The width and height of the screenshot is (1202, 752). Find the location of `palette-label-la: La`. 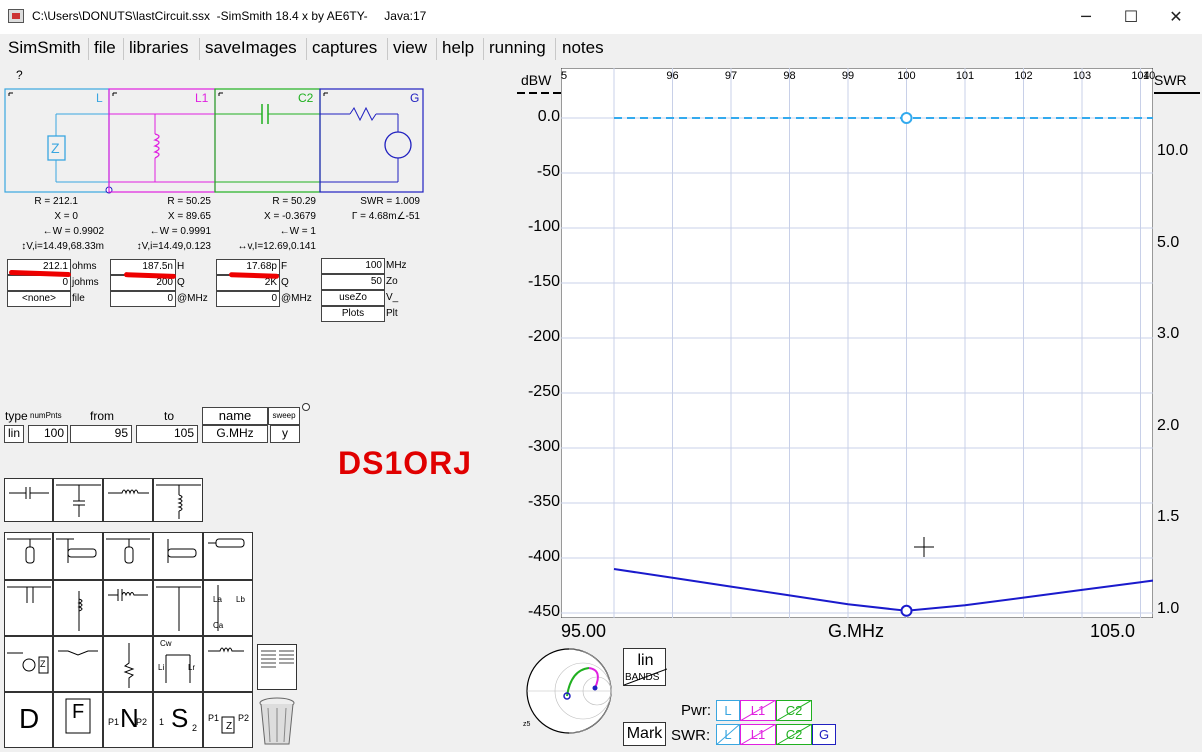

palette-label-la: La is located at coordinates (217, 599).